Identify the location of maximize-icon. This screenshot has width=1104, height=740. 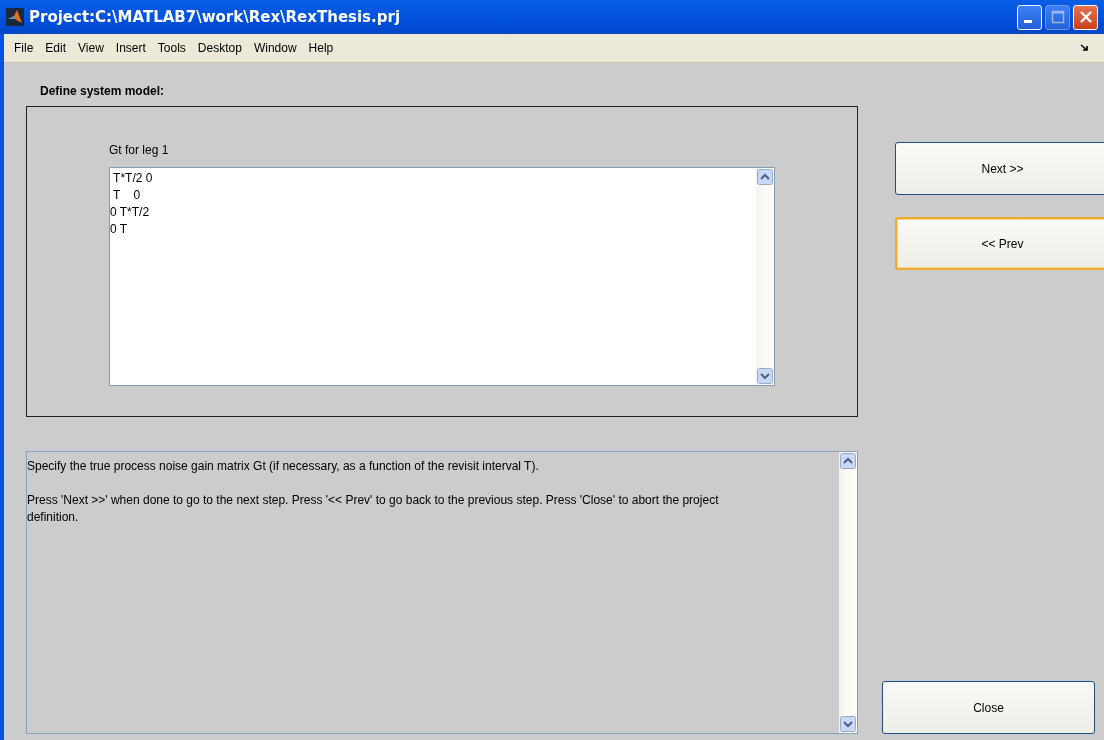
(1057, 17).